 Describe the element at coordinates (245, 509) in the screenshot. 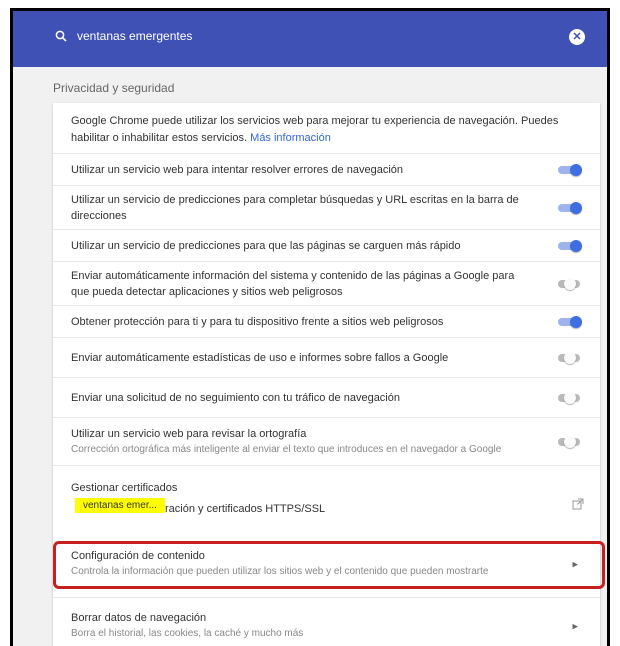

I see `certificates-sublabel: ración y certificados HTTPS/SSL` at that location.